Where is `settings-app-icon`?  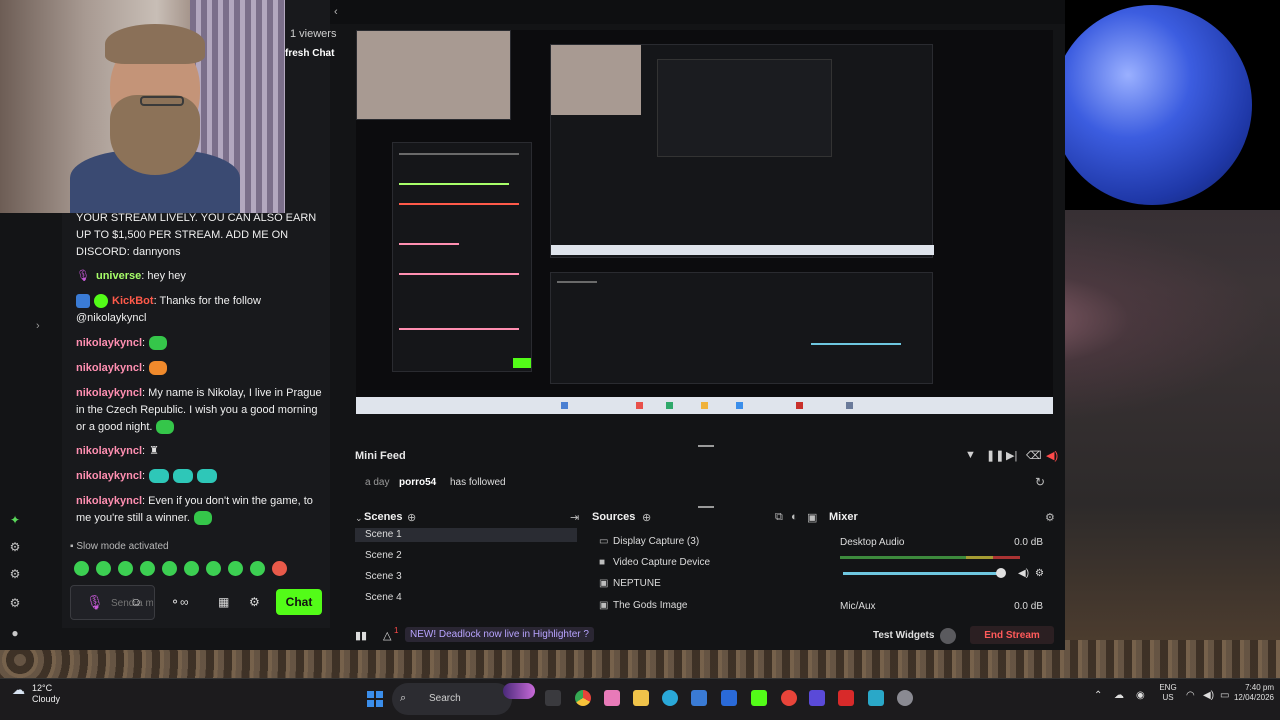
settings-app-icon is located at coordinates (905, 698).